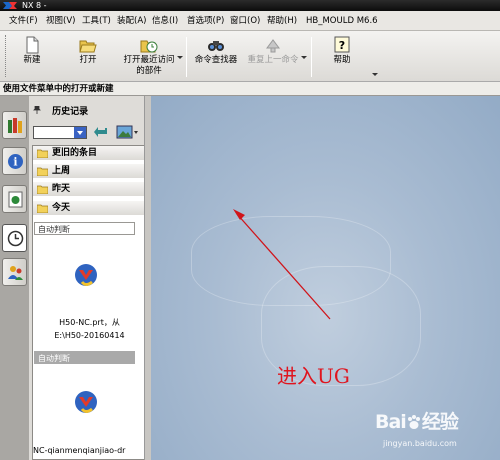 Image resolution: width=500 pixels, height=460 pixels. Describe the element at coordinates (79, 450) in the screenshot. I see `history-item-name: NC-qianmenqianjiao-dr` at that location.